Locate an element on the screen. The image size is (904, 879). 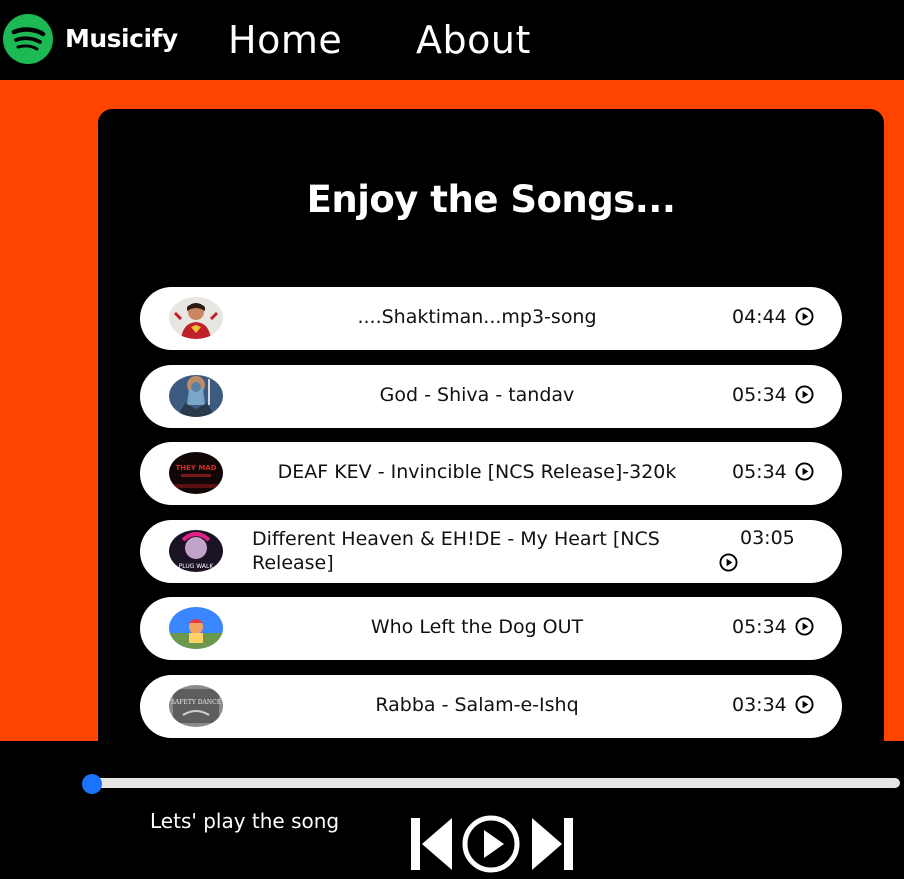
song-title: DEAF KEV - Invincible [NCS Release]-320k is located at coordinates (477, 472).